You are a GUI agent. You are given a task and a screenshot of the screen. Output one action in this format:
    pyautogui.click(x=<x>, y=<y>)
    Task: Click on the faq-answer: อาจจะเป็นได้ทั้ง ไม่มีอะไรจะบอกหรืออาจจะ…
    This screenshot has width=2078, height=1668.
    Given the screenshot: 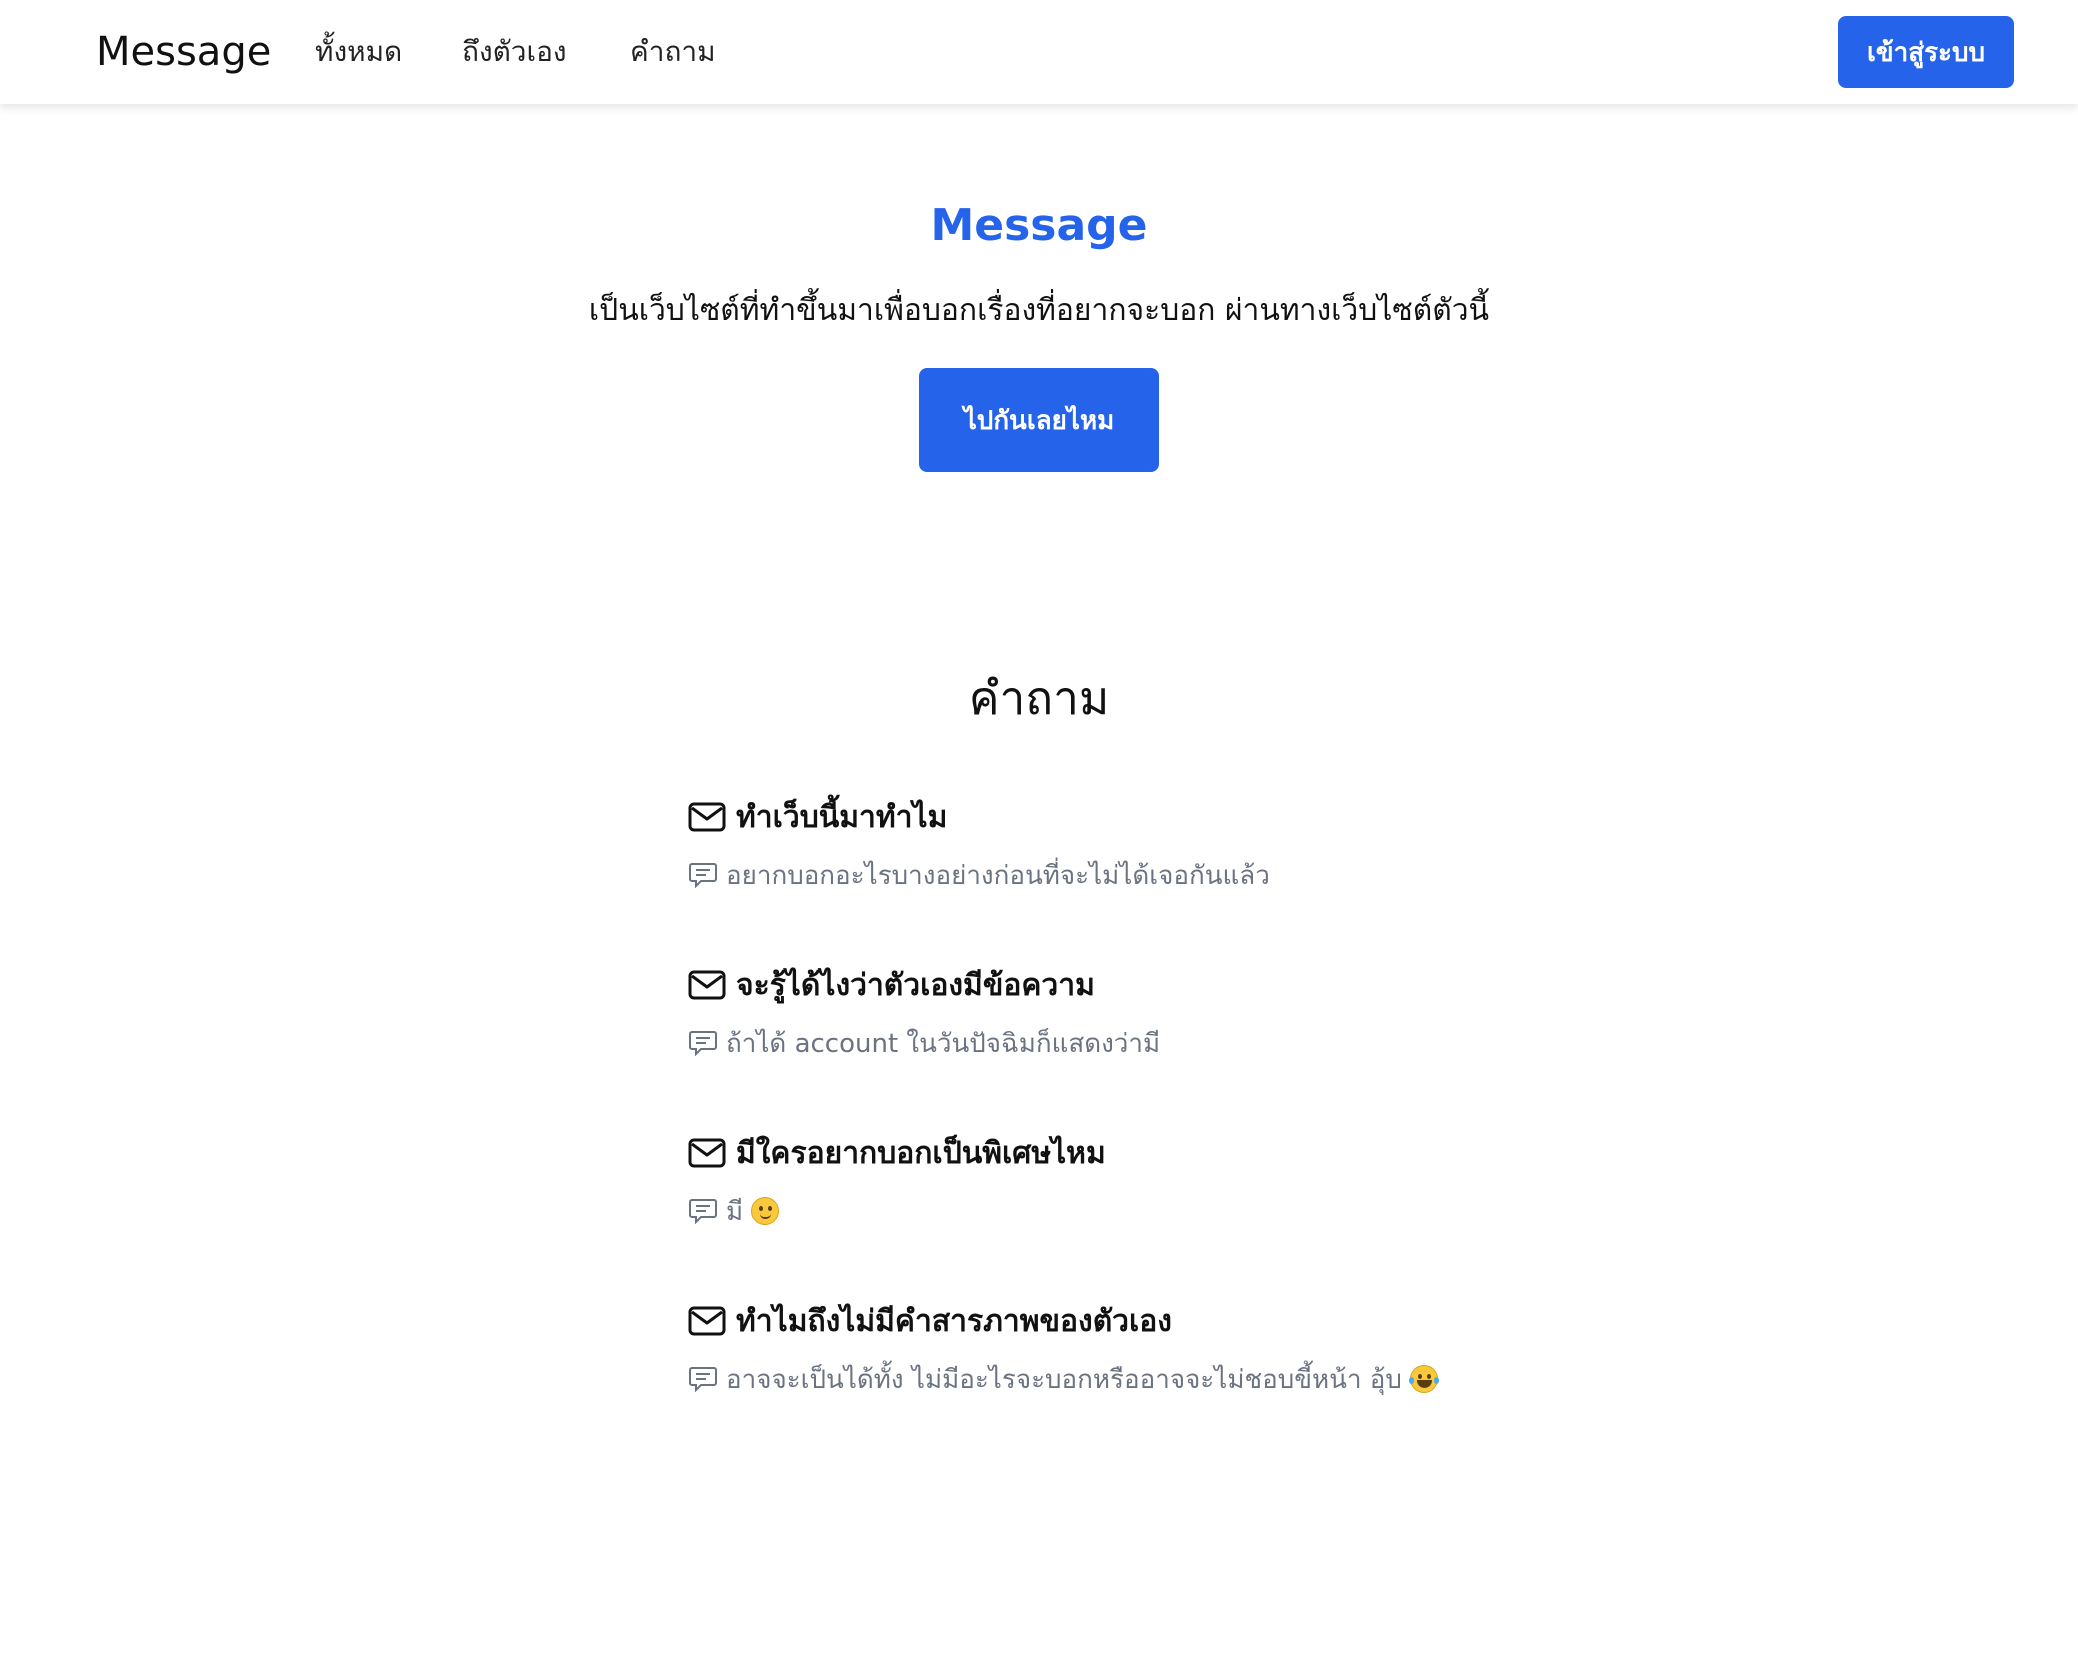 What is the action you would take?
    pyautogui.click(x=1064, y=1379)
    